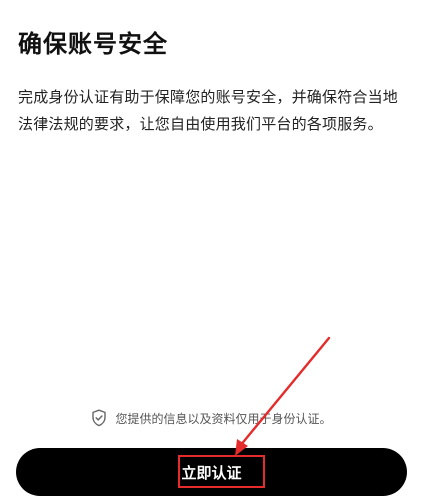 This screenshot has width=423, height=496. I want to click on privacy-note-text: 您提供的信息以及资料仅用于身份认证。, so click(223, 418).